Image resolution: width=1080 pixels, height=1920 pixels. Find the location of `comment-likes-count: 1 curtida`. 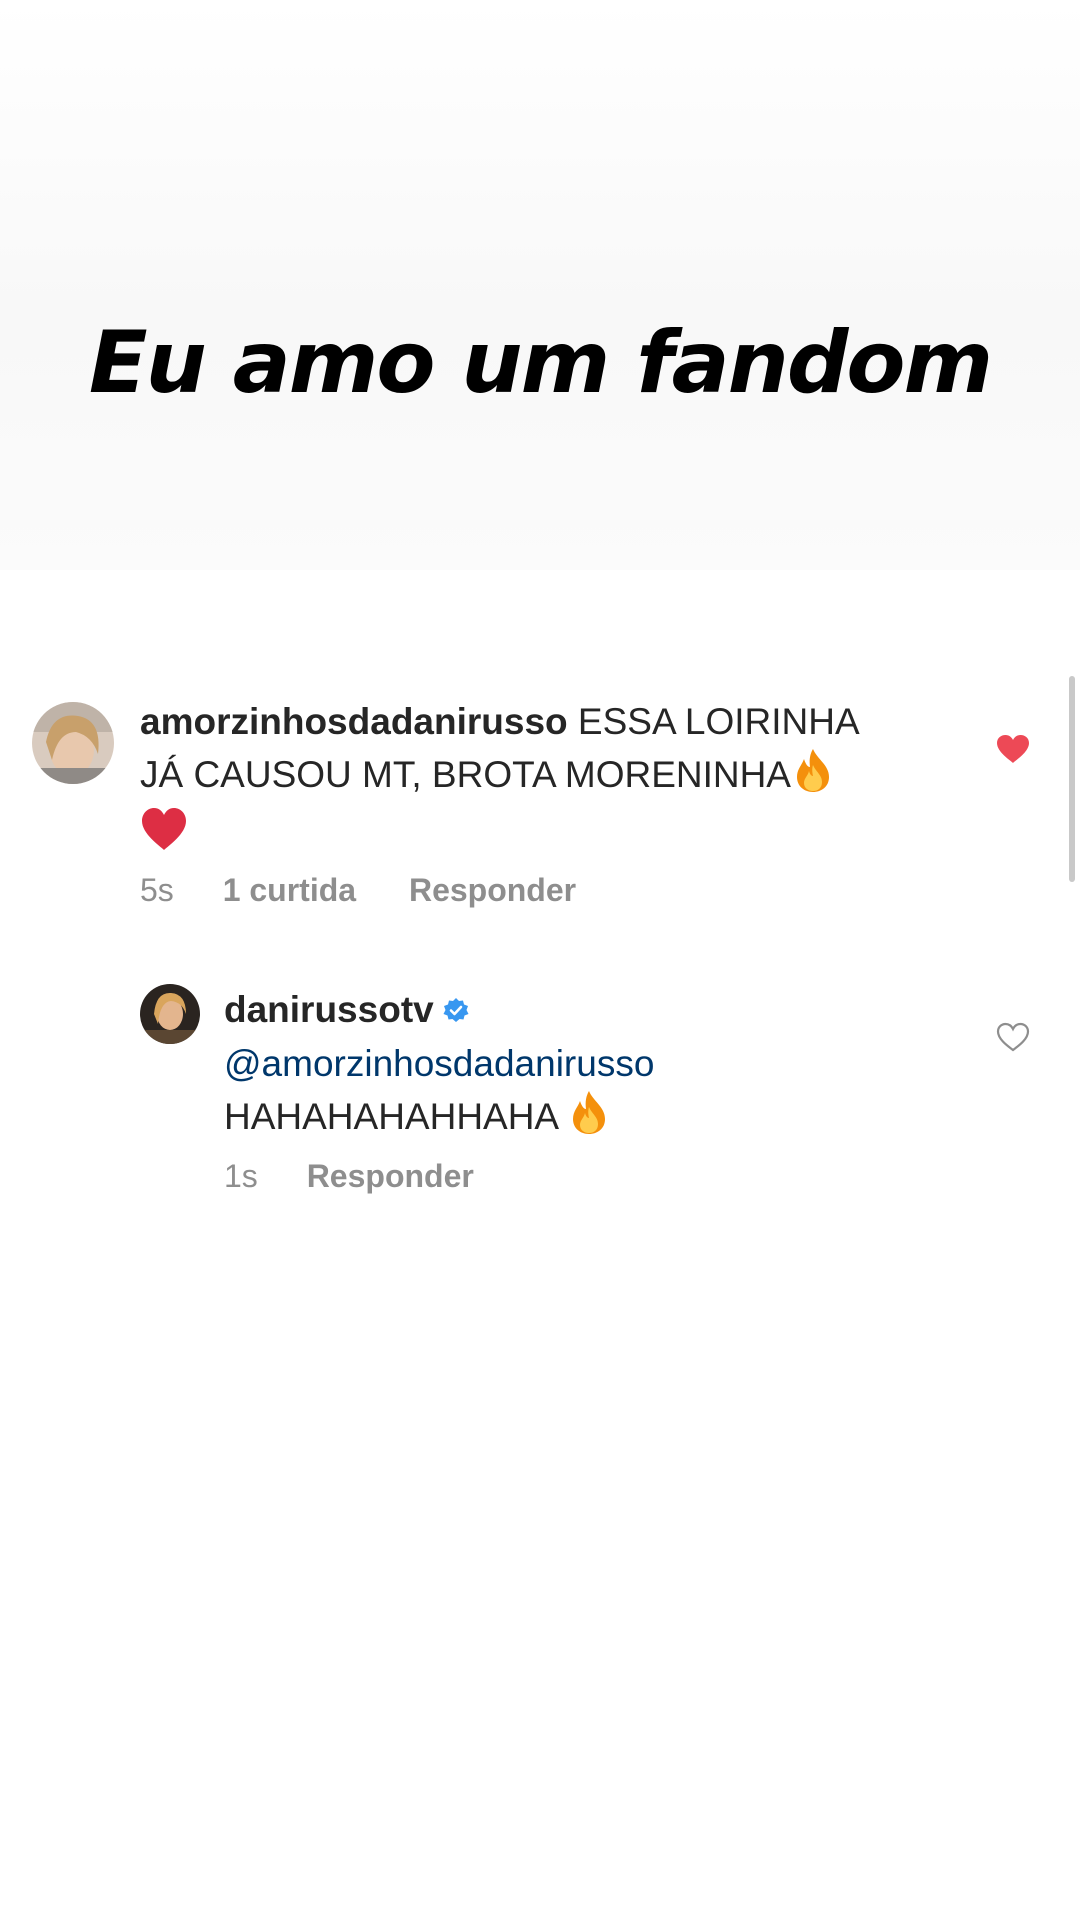

comment-likes-count: 1 curtida is located at coordinates (289, 890).